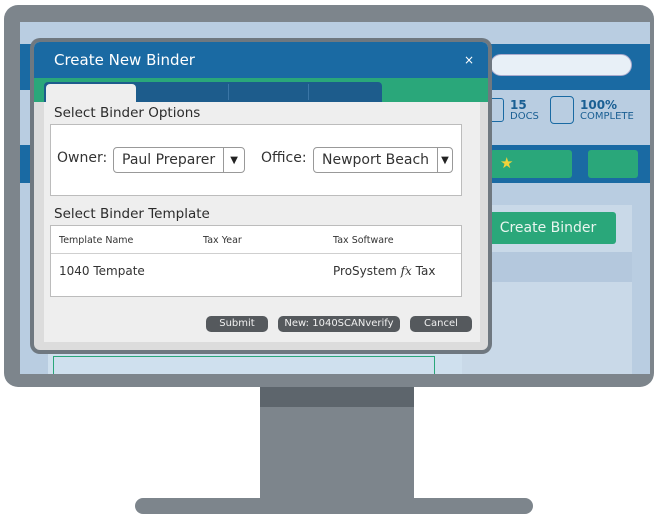 The image size is (654, 516). I want to click on software-name-fx: fx, so click(406, 271).